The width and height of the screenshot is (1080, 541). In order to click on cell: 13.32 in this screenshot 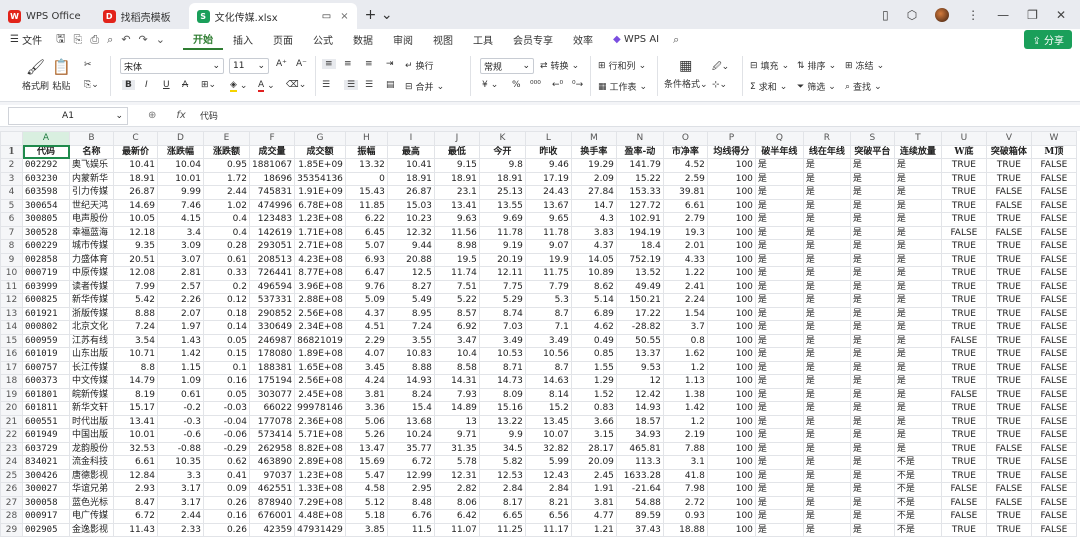, I will do `click(366, 165)`.